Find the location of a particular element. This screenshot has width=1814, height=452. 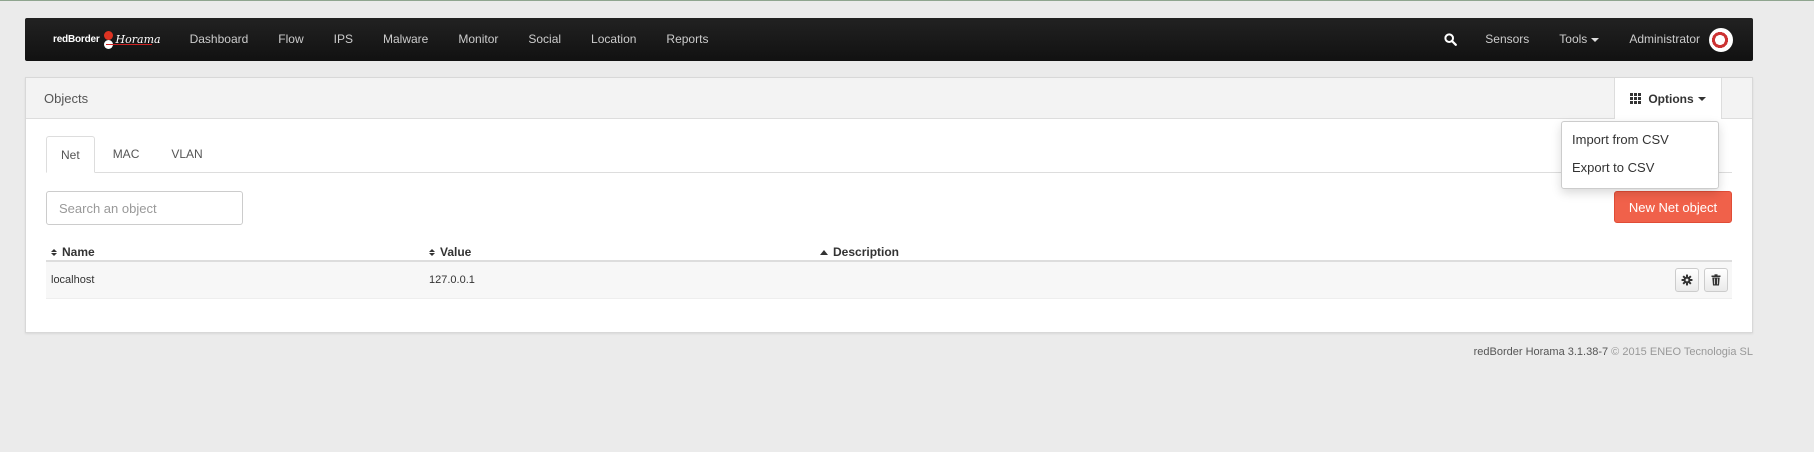

nav-tools-dropdown: Tools is located at coordinates (1579, 39).